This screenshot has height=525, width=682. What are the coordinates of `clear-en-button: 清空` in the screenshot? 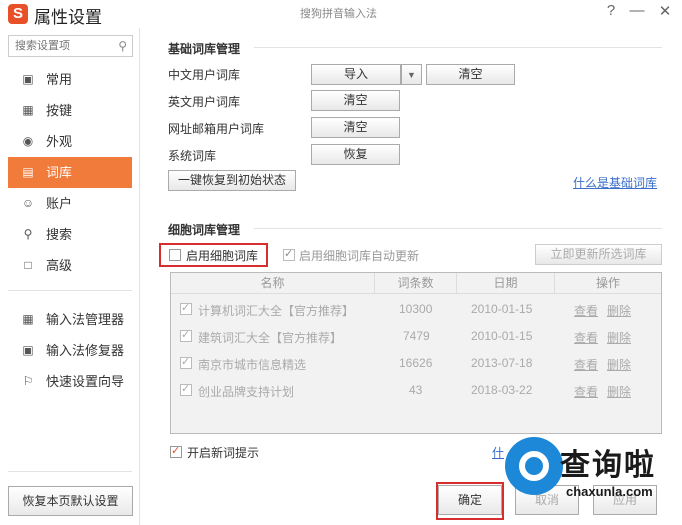 It's located at (355, 100).